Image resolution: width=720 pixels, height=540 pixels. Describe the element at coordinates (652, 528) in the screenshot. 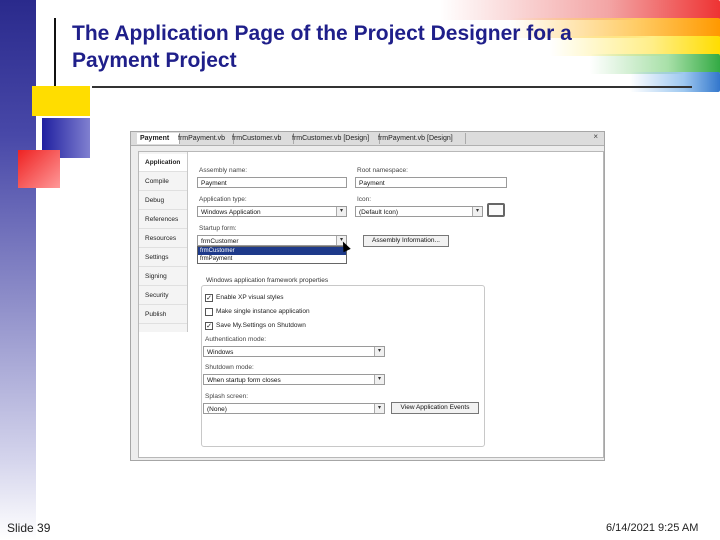

I see `slide-date: 6/14/2021 9:25 AM` at that location.